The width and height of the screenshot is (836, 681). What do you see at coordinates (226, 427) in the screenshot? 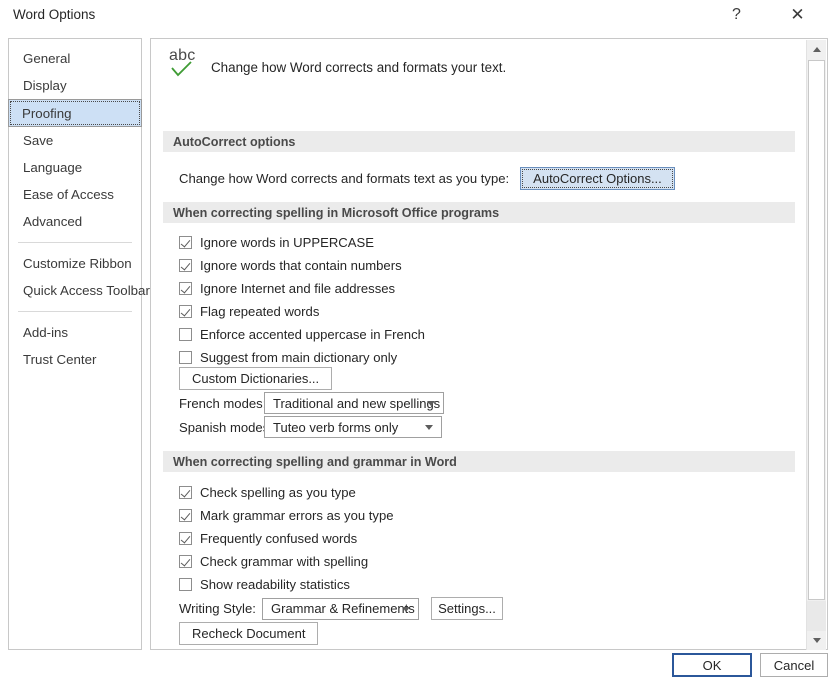
I see `spanish-modes-label: Spanish modes:` at bounding box center [226, 427].